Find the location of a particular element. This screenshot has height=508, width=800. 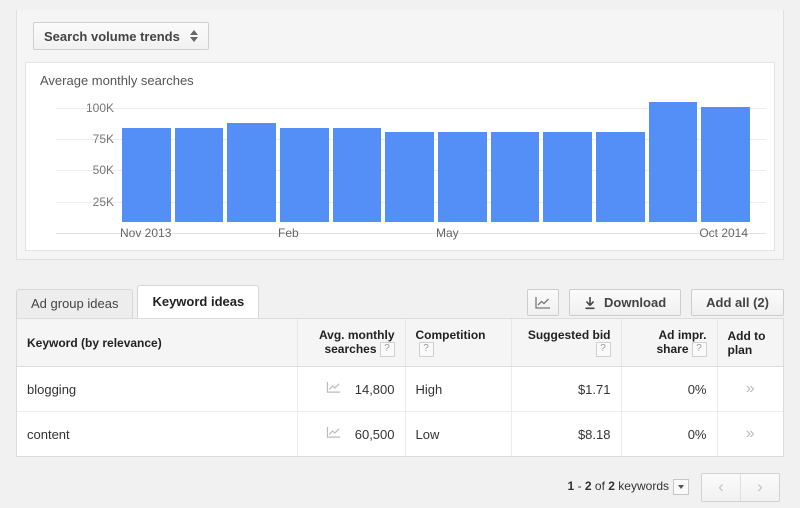

pagination-nav: ‹ › is located at coordinates (740, 487).